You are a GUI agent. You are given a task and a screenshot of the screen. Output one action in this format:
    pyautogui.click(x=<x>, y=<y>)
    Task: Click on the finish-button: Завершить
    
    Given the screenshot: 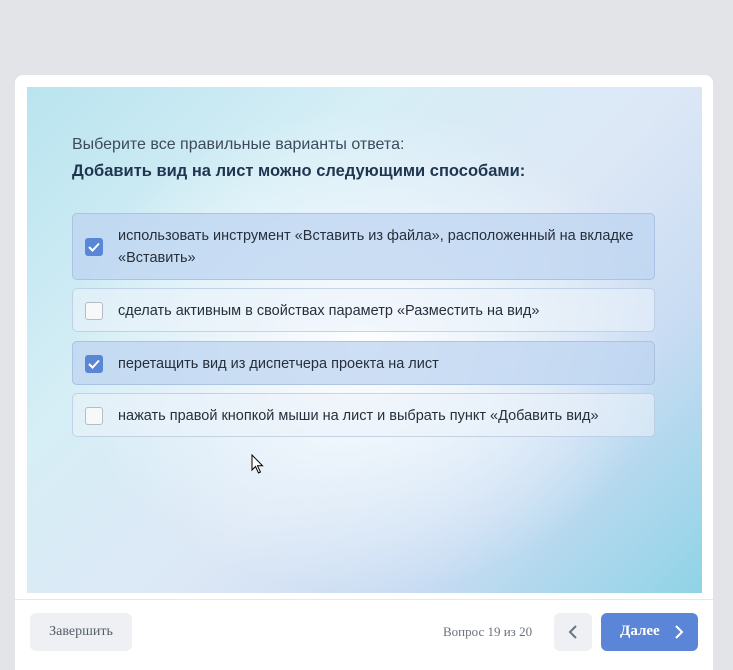 What is the action you would take?
    pyautogui.click(x=81, y=632)
    